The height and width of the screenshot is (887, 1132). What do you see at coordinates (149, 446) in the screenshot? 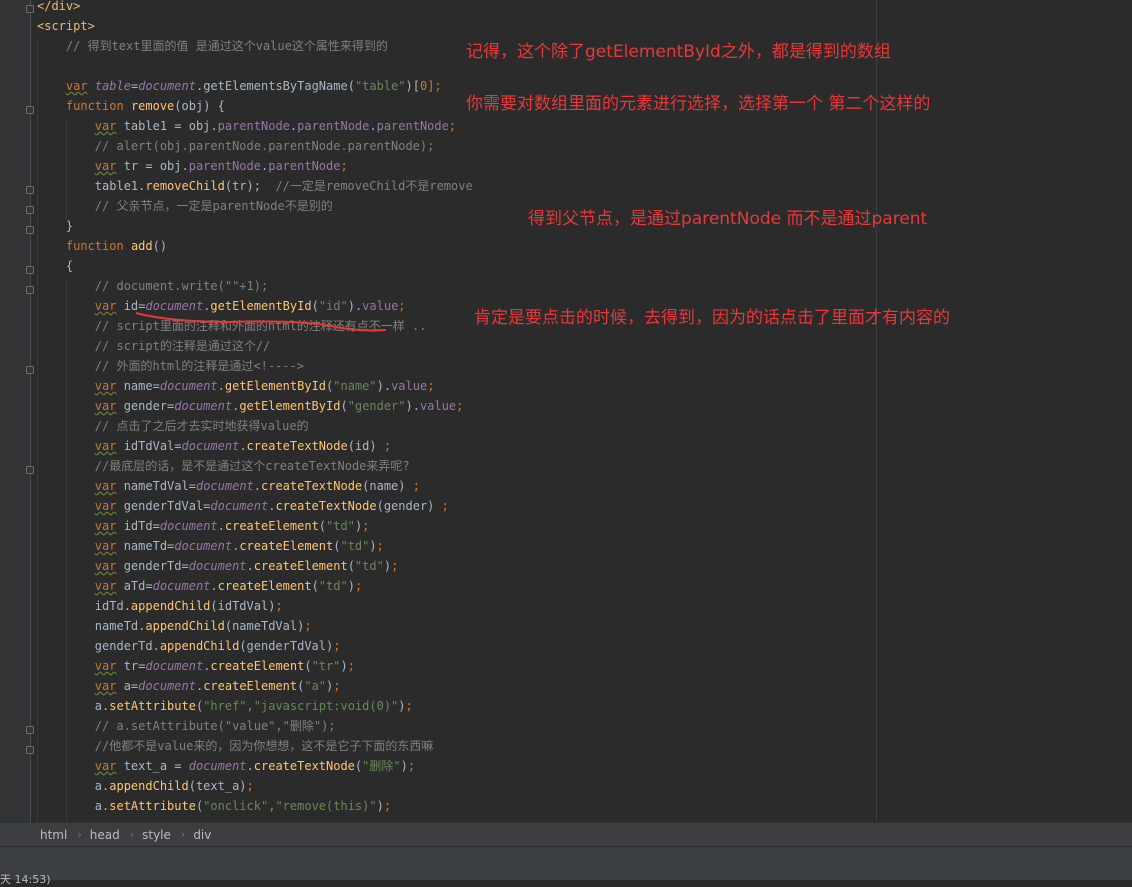
I see `code-token: idTdVal=` at bounding box center [149, 446].